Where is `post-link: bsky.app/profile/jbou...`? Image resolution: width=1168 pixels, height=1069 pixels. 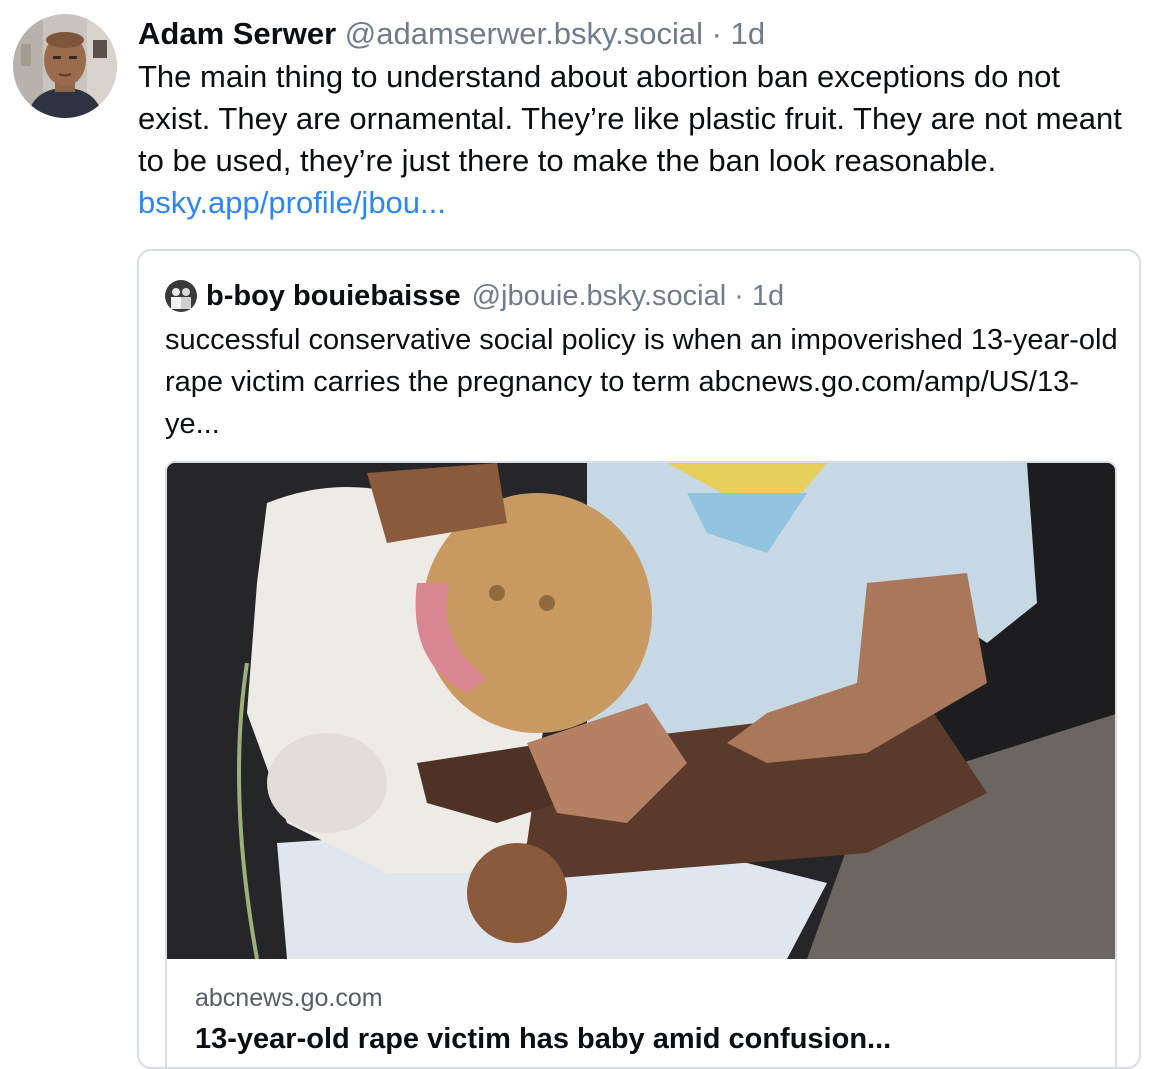 post-link: bsky.app/profile/jbou... is located at coordinates (292, 202).